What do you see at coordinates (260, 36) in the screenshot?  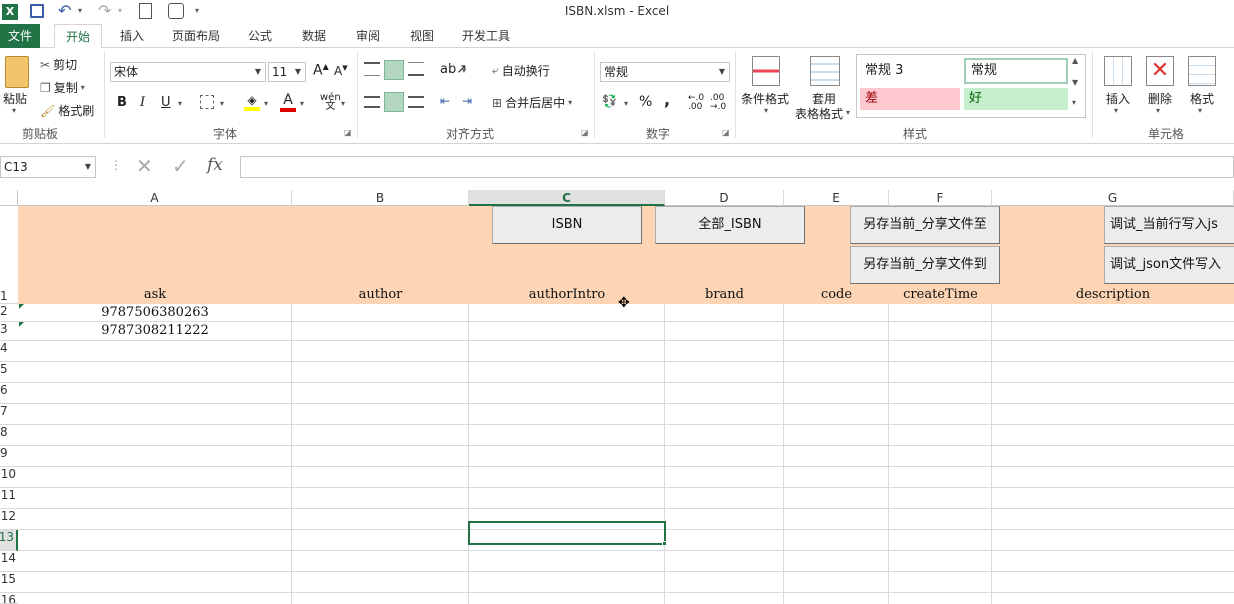 I see `tab-formulas: 公式` at bounding box center [260, 36].